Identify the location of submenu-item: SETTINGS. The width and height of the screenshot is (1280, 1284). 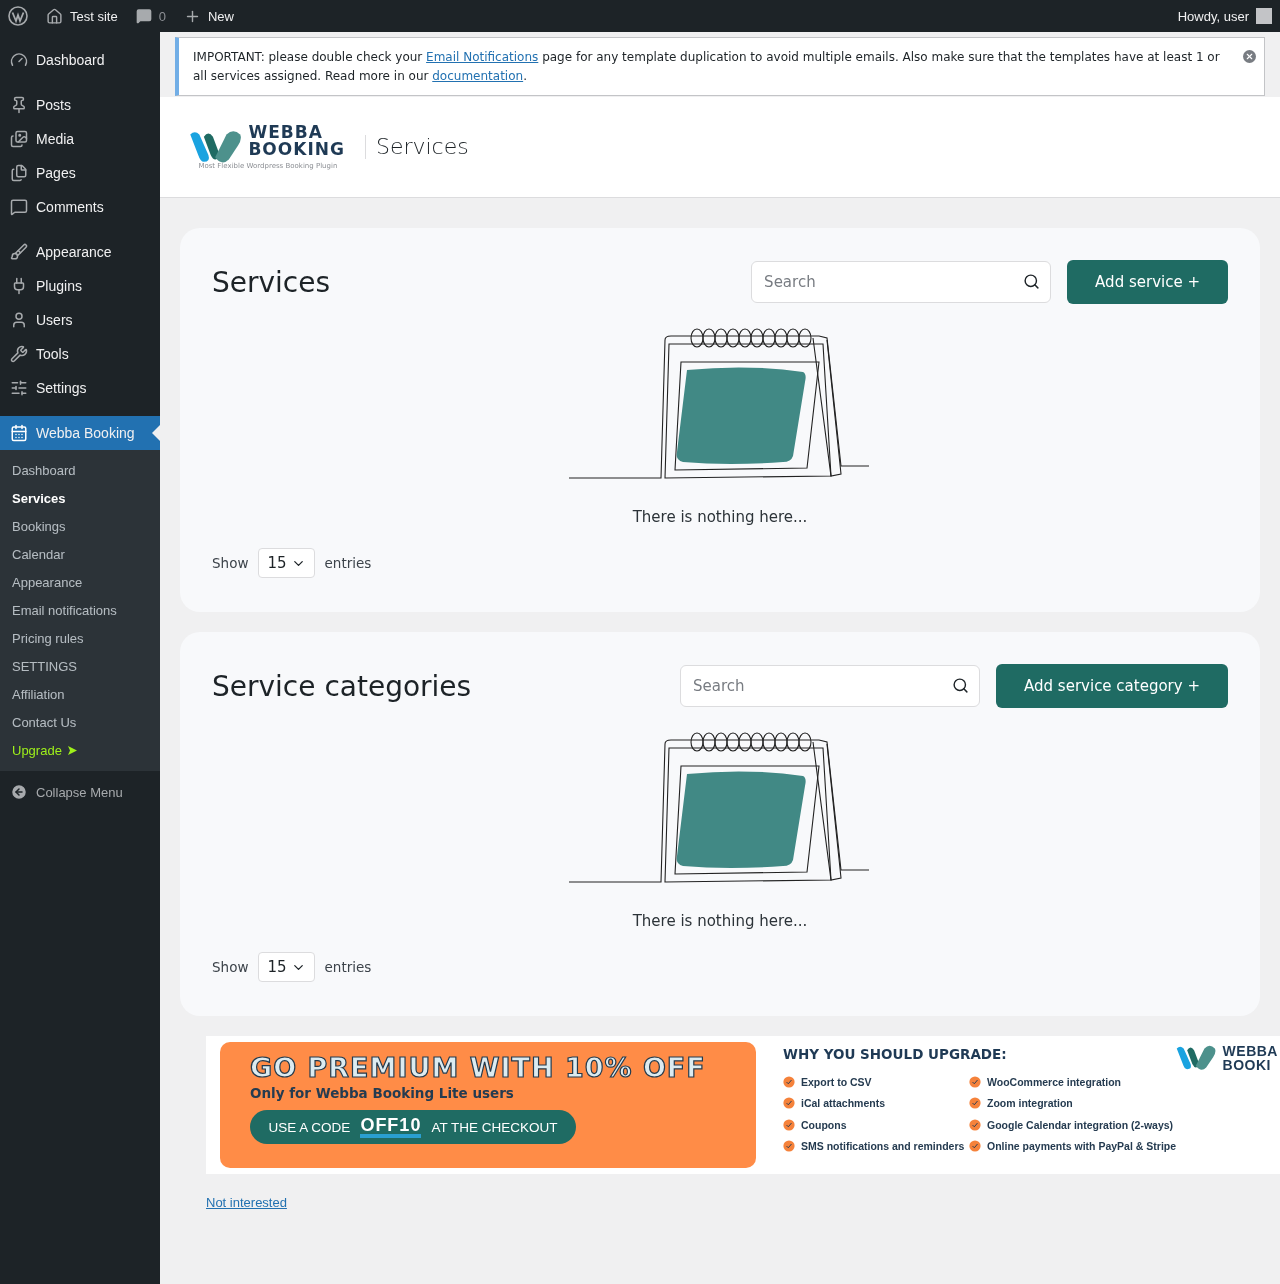
(80, 666).